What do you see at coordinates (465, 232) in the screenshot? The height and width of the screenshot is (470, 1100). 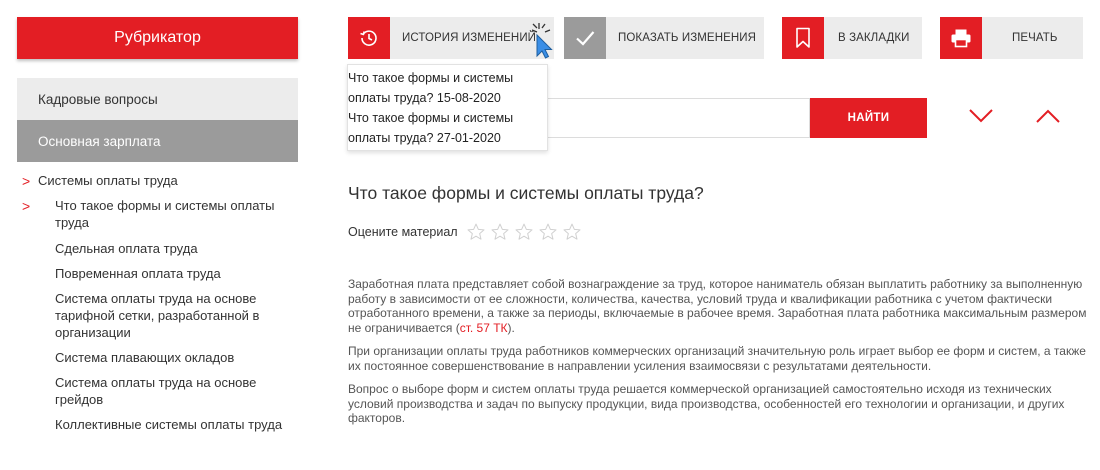 I see `rating-widget: Оцените материал` at bounding box center [465, 232].